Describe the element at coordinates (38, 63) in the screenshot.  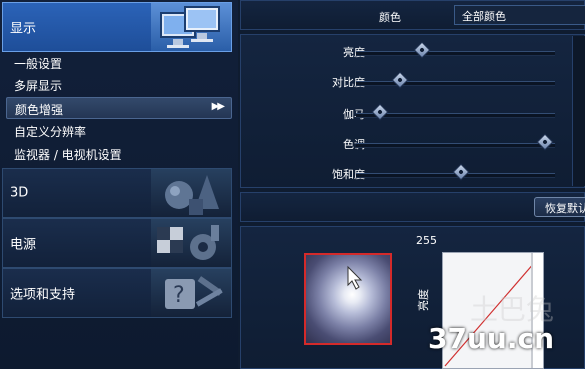
I see `menu-general-settings: 一般设置` at that location.